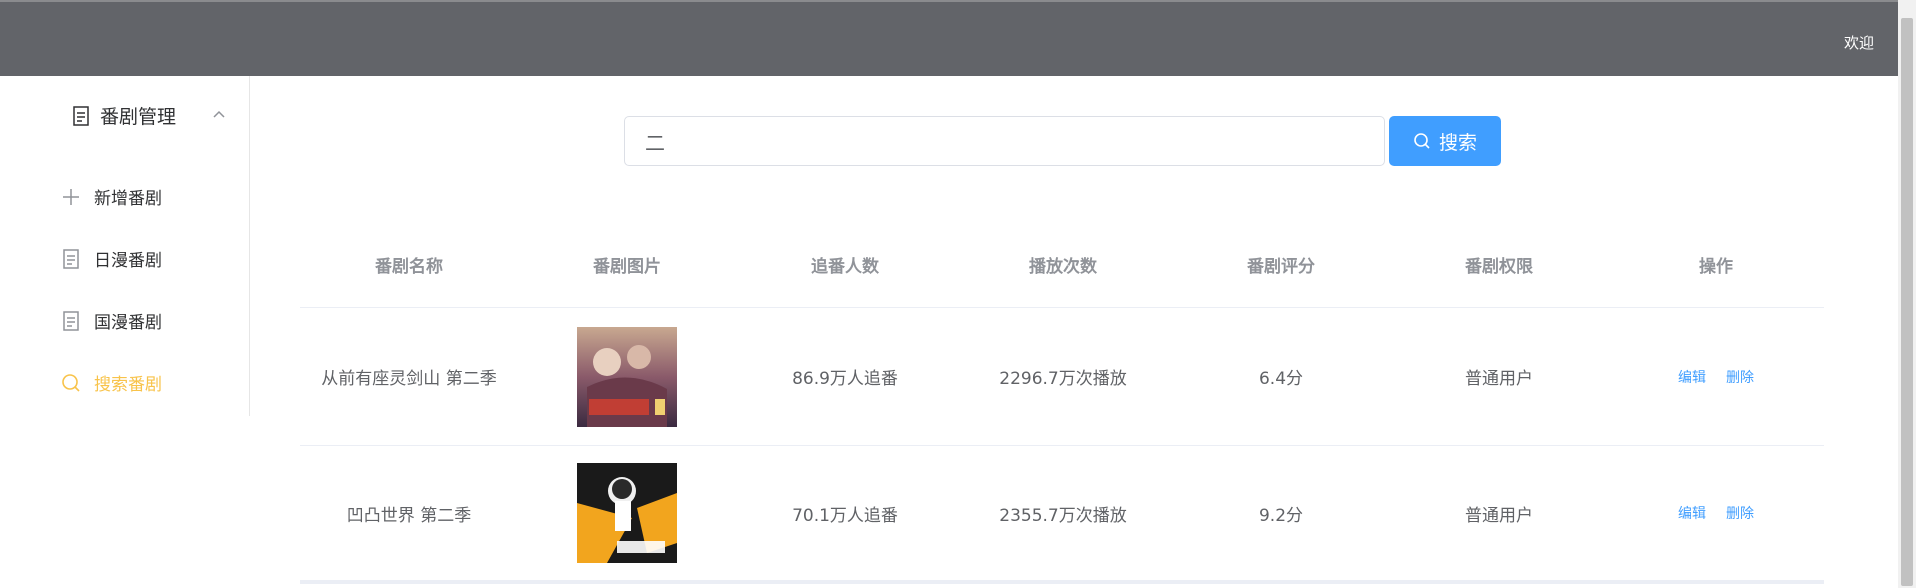  Describe the element at coordinates (409, 267) in the screenshot. I see `column-header-name: 番剧名称` at that location.